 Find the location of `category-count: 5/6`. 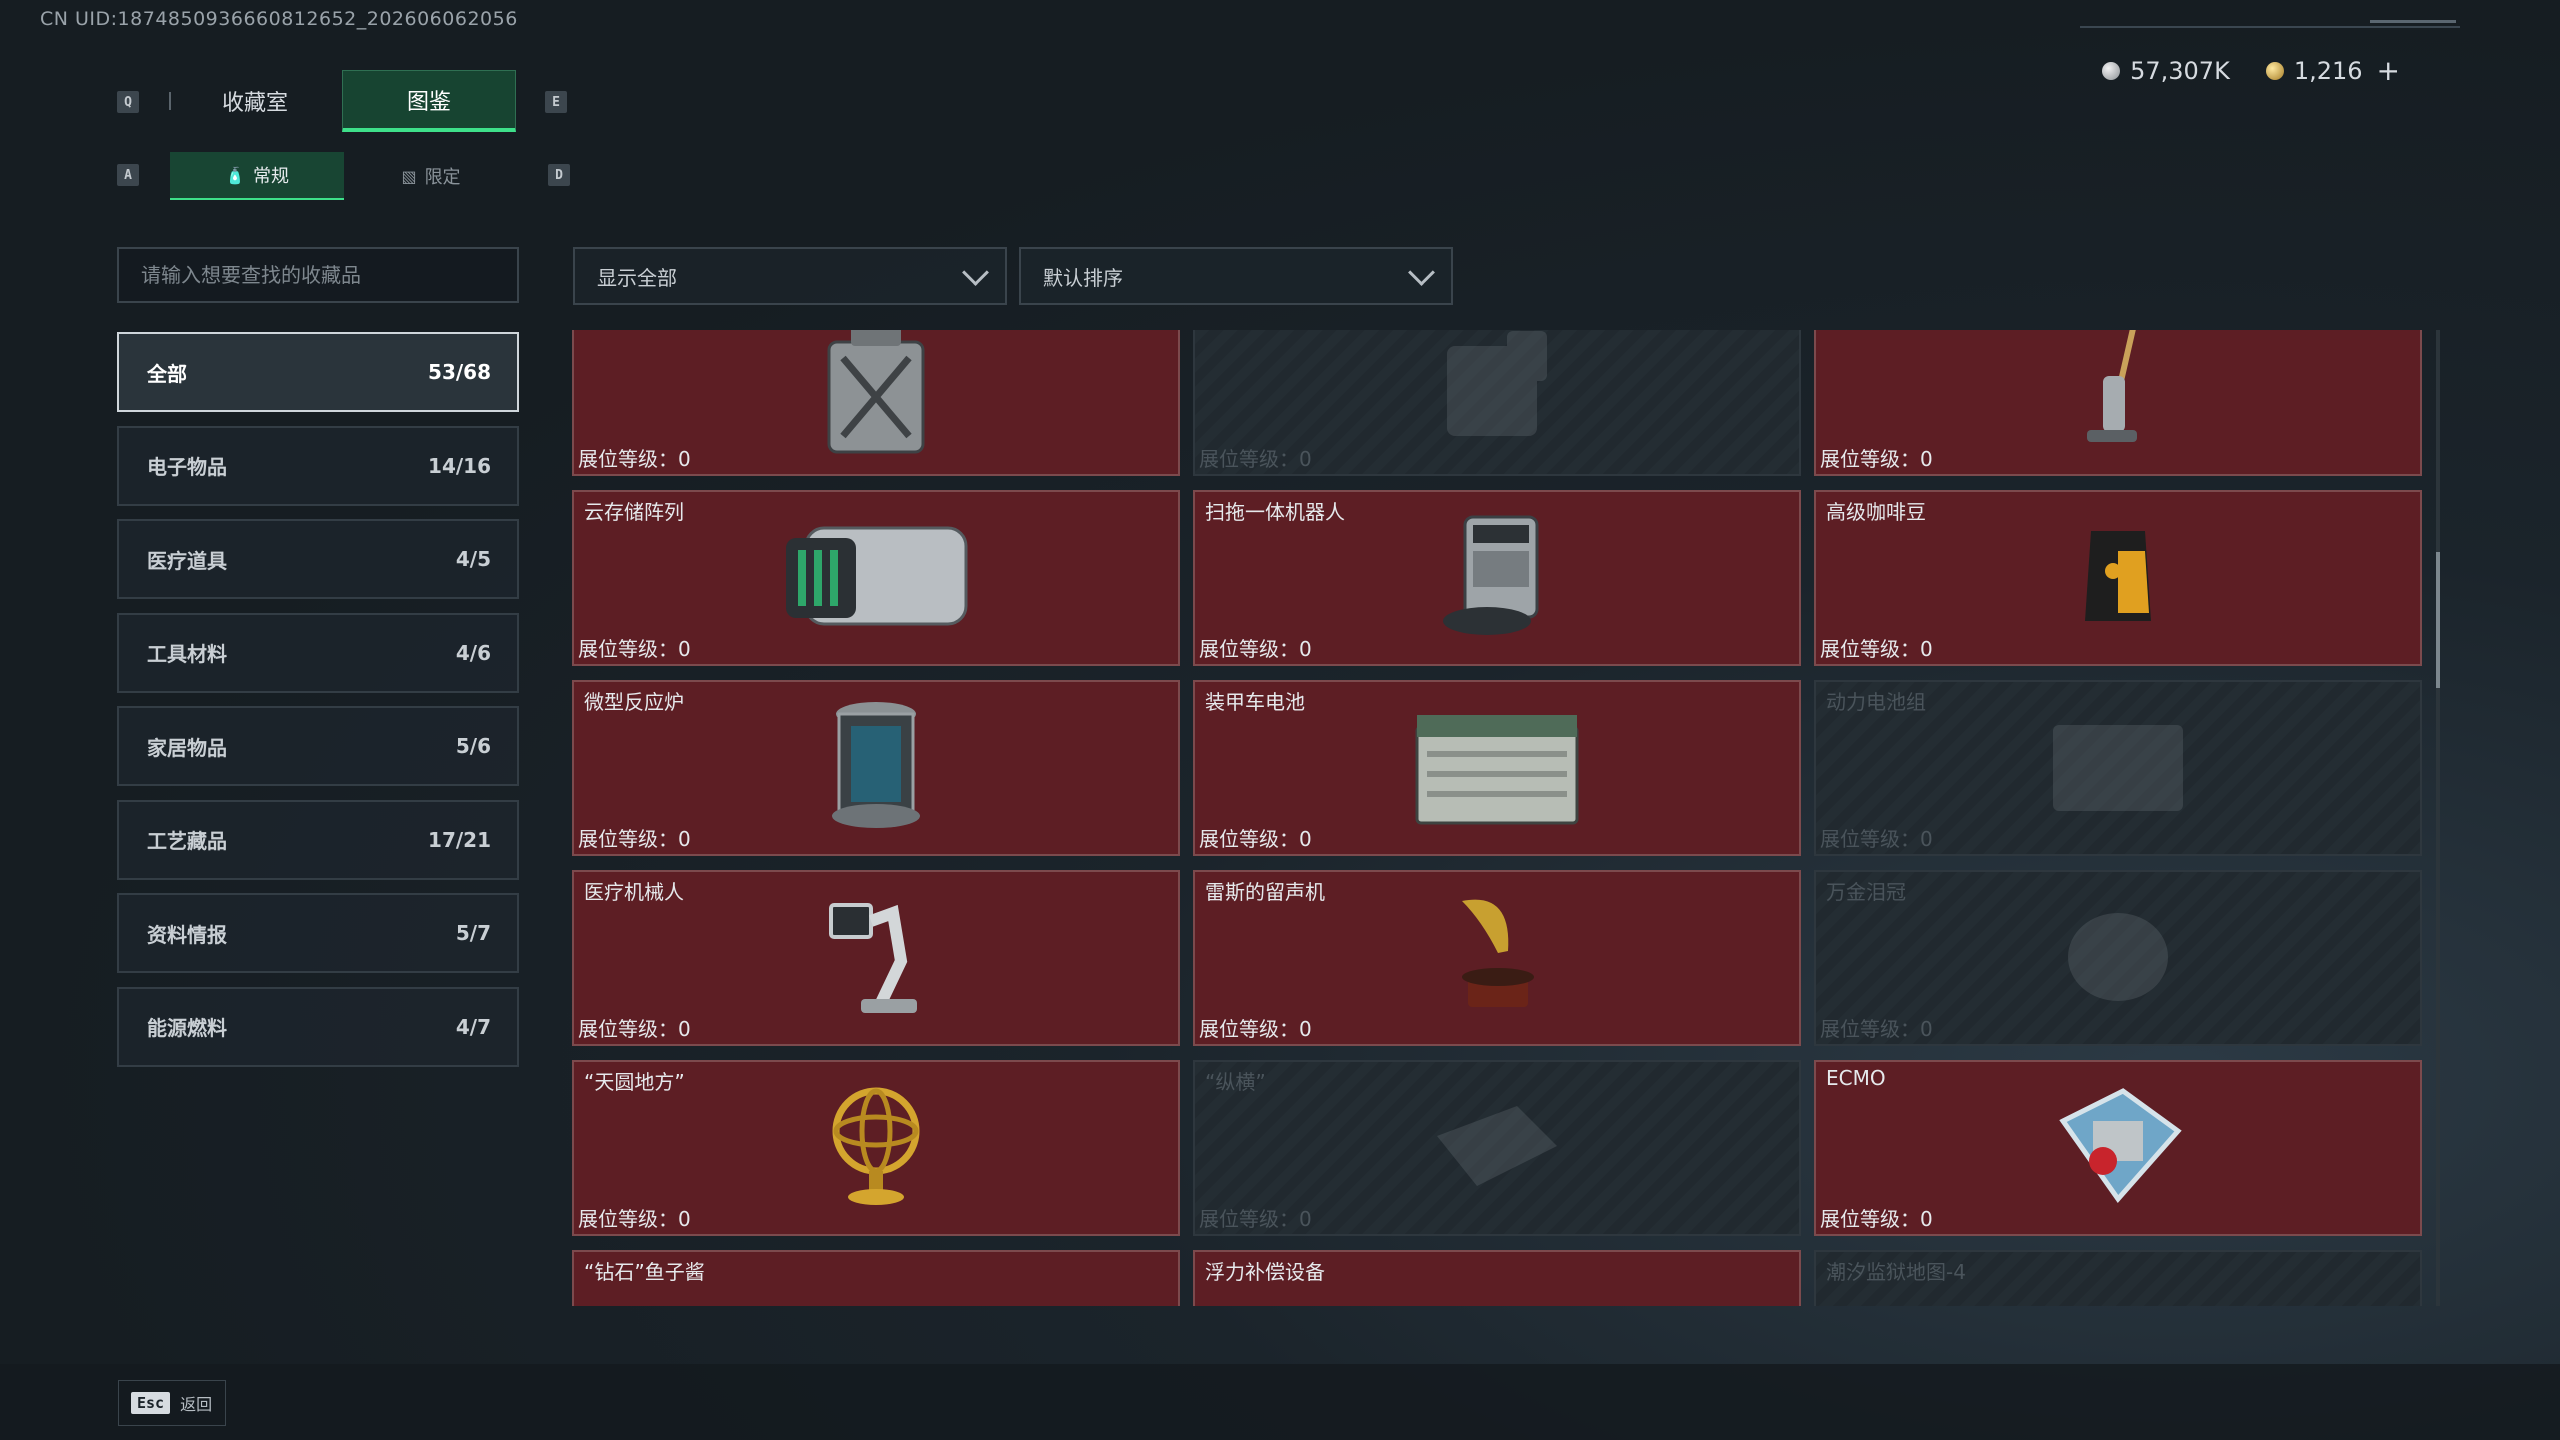

category-count: 5/6 is located at coordinates (473, 746).